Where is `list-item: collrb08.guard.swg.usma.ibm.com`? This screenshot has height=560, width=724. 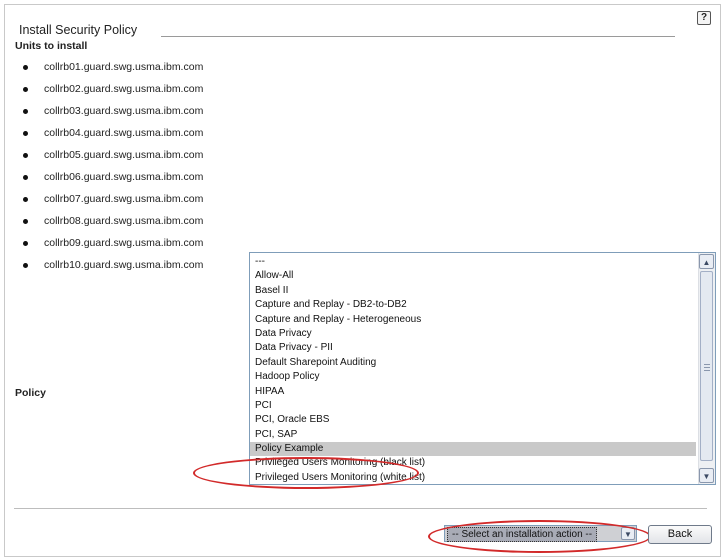 list-item: collrb08.guard.swg.usma.ibm.com is located at coordinates (113, 221).